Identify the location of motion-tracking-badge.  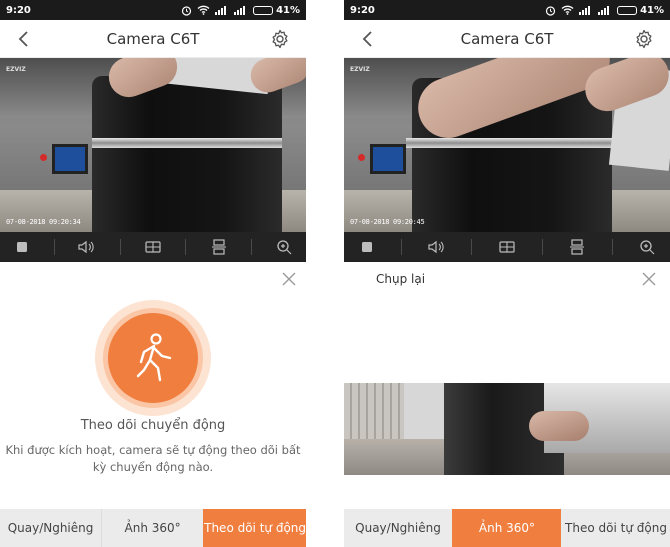
(153, 358).